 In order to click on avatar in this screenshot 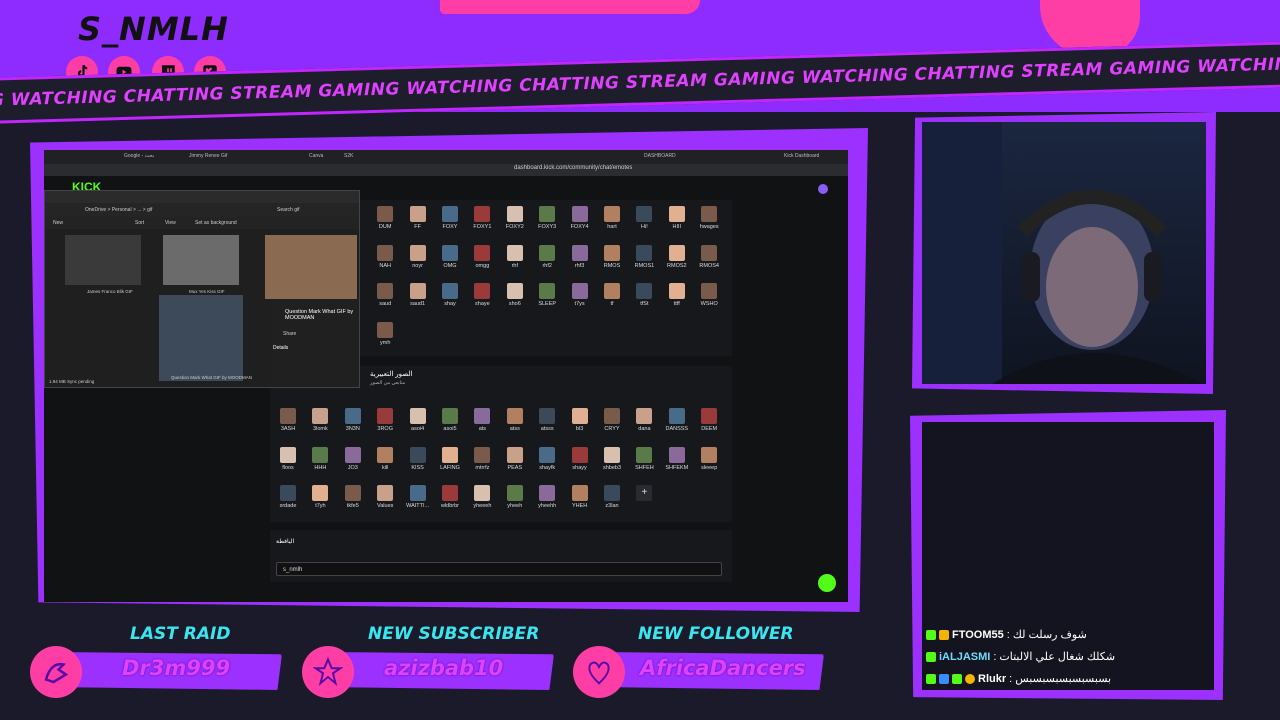, I will do `click(823, 189)`.